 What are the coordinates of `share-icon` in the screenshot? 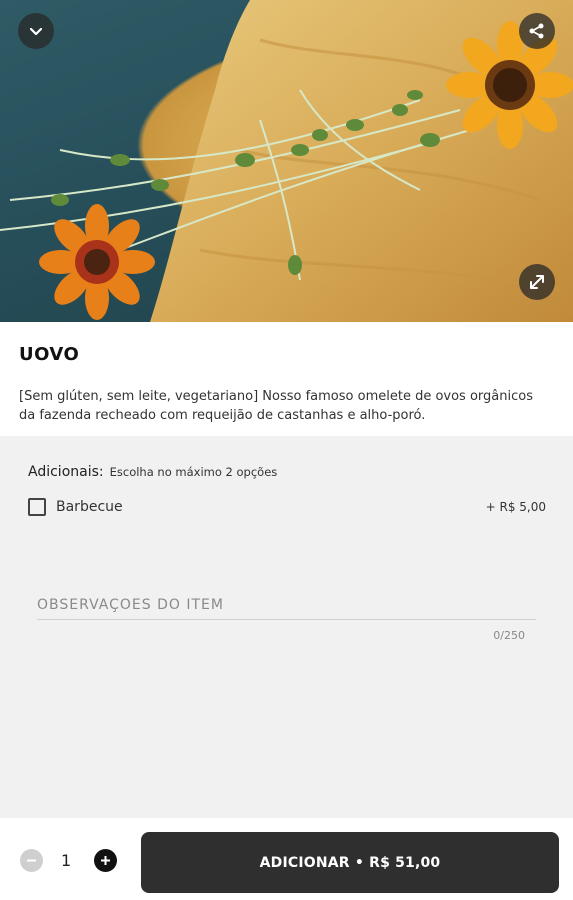 It's located at (536, 31).